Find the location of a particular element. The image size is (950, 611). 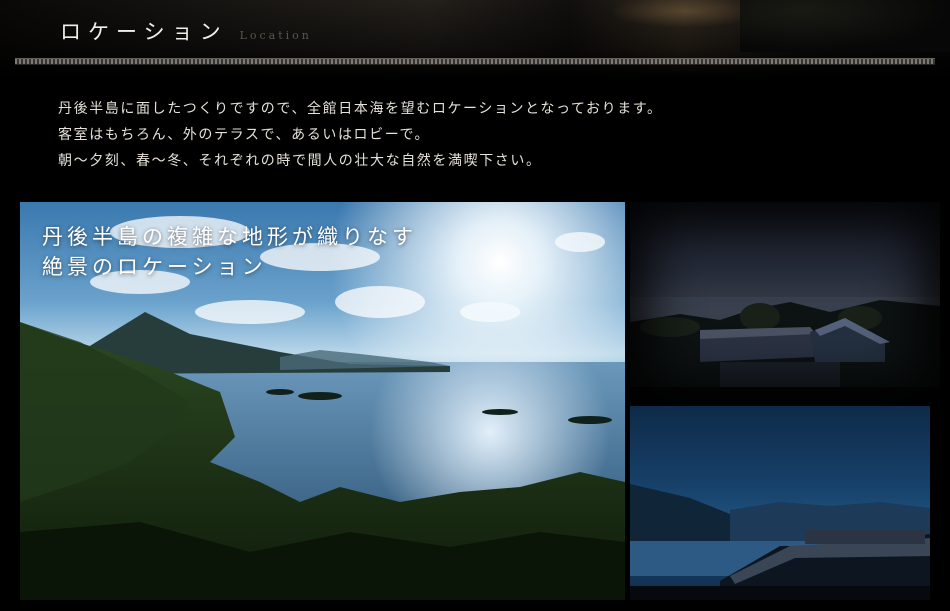

blue-hour-photo is located at coordinates (780, 506).